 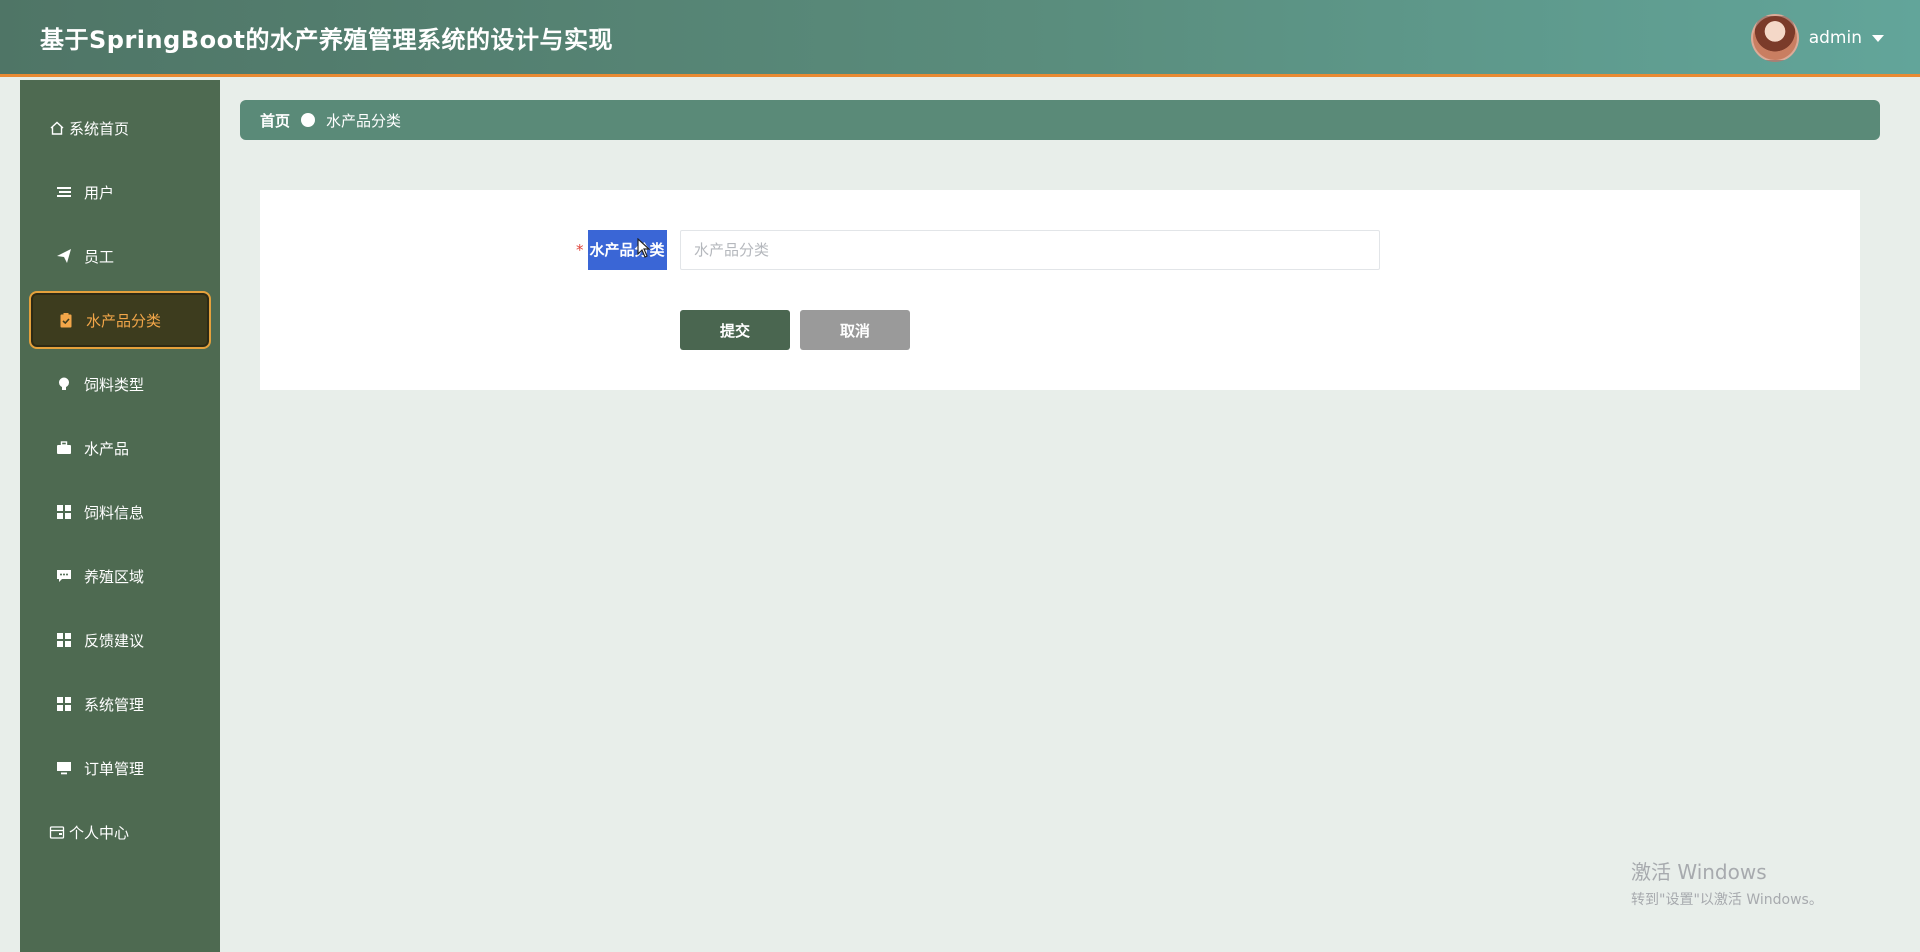 I want to click on sidebar-item-profile: 个人中心, so click(x=120, y=832).